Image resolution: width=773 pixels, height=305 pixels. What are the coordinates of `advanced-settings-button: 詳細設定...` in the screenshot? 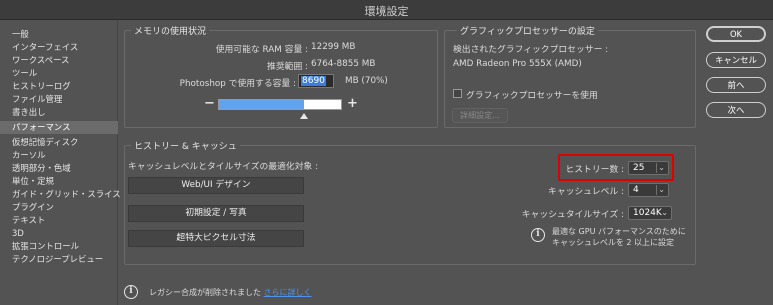 It's located at (480, 115).